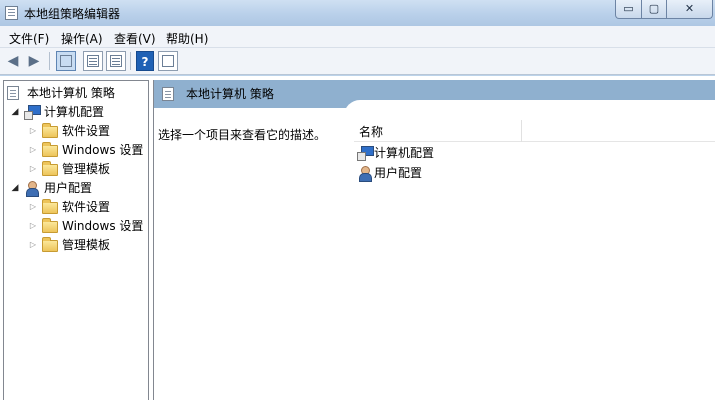  I want to click on show-action-pane-button, so click(168, 61).